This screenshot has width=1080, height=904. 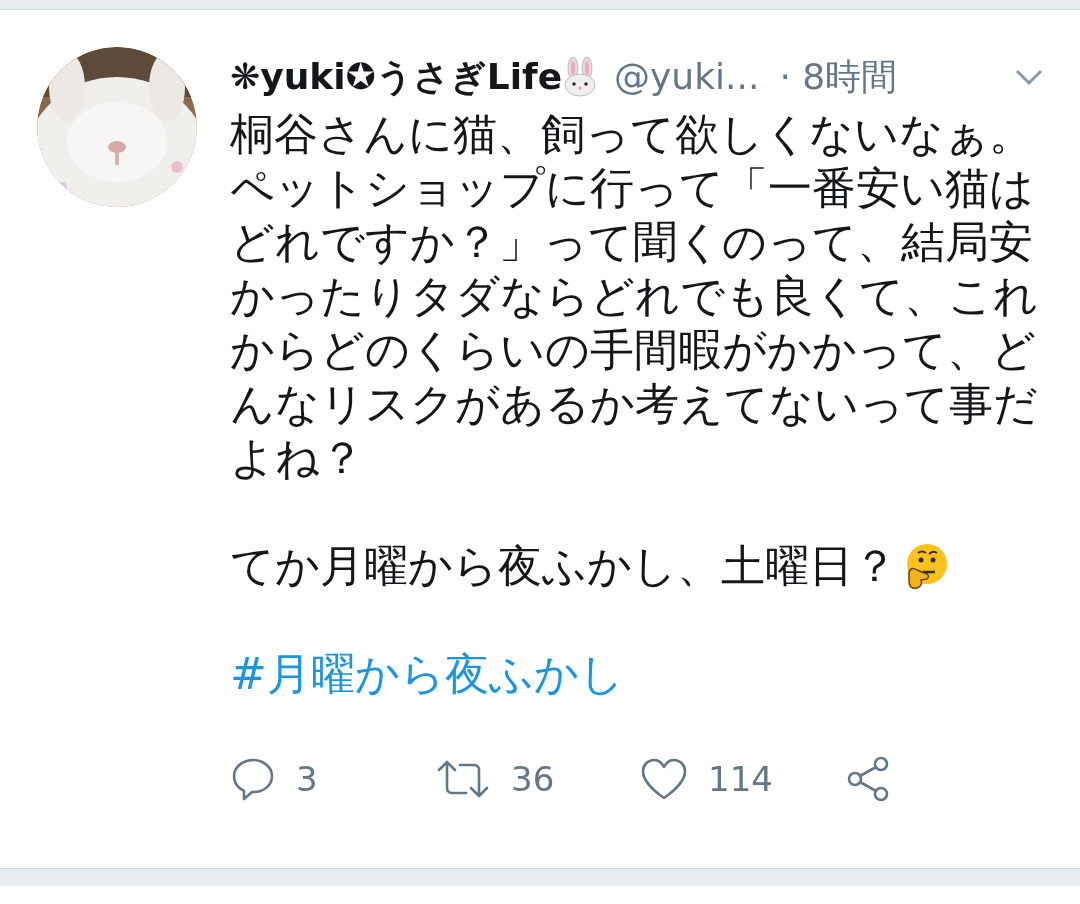 What do you see at coordinates (580, 77) in the screenshot?
I see `rabbit-icon` at bounding box center [580, 77].